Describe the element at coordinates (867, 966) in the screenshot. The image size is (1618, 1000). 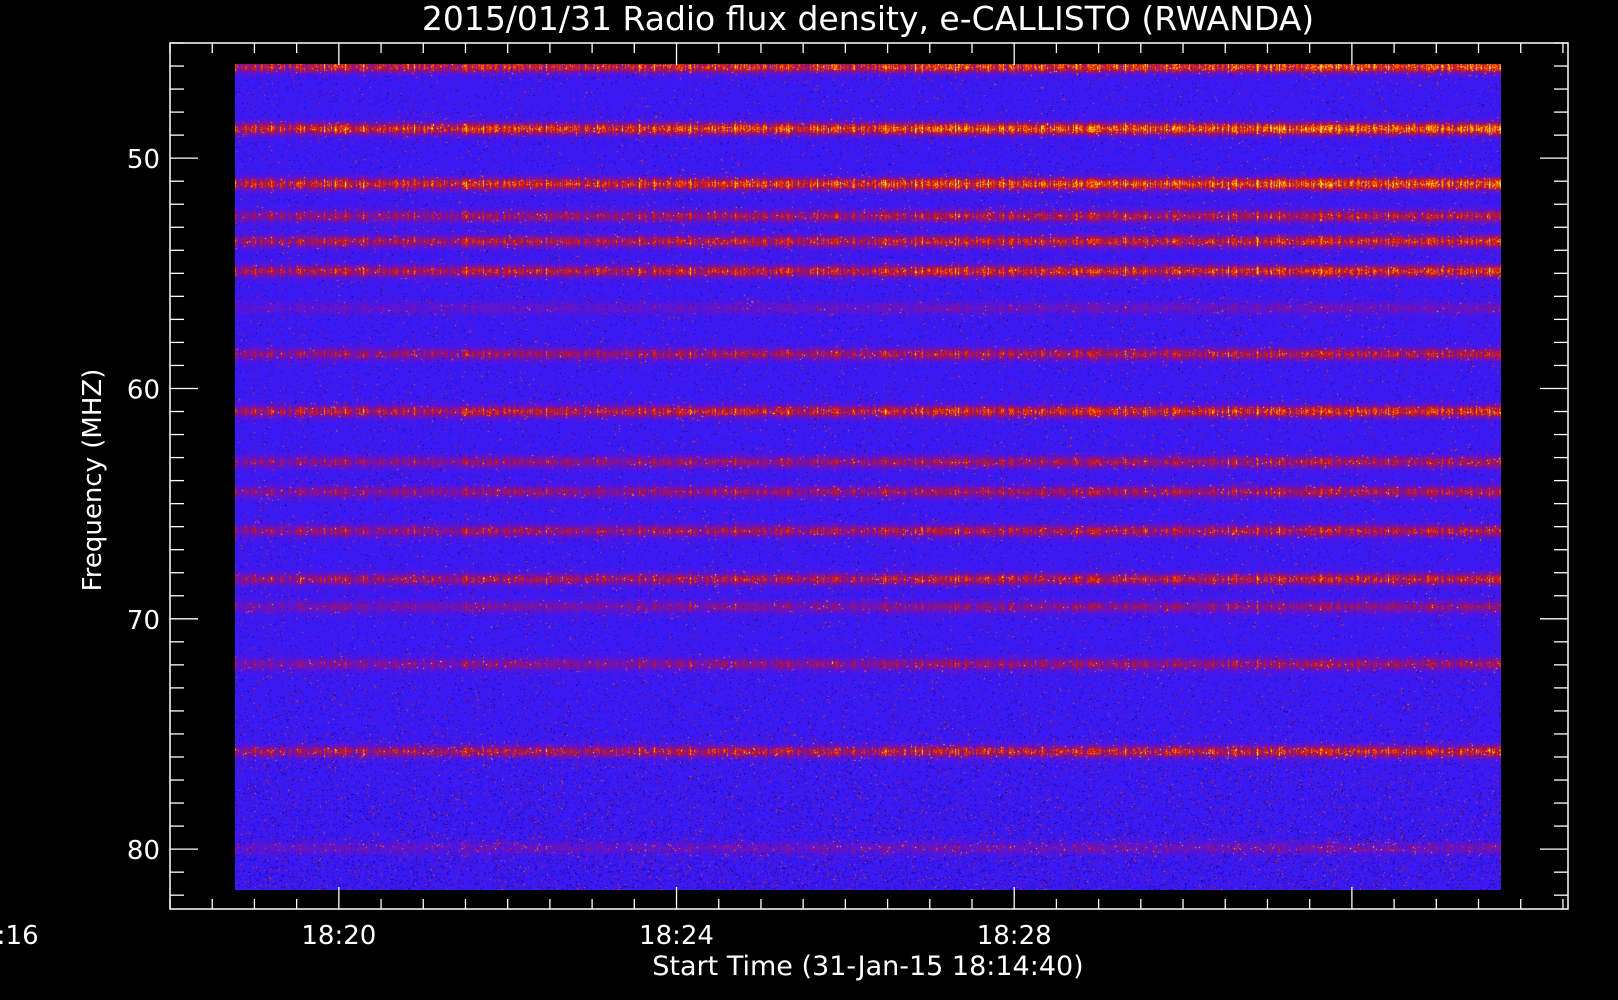
I see `x-axis-label: Start Time (31-Jan-15 18:14:40)` at that location.